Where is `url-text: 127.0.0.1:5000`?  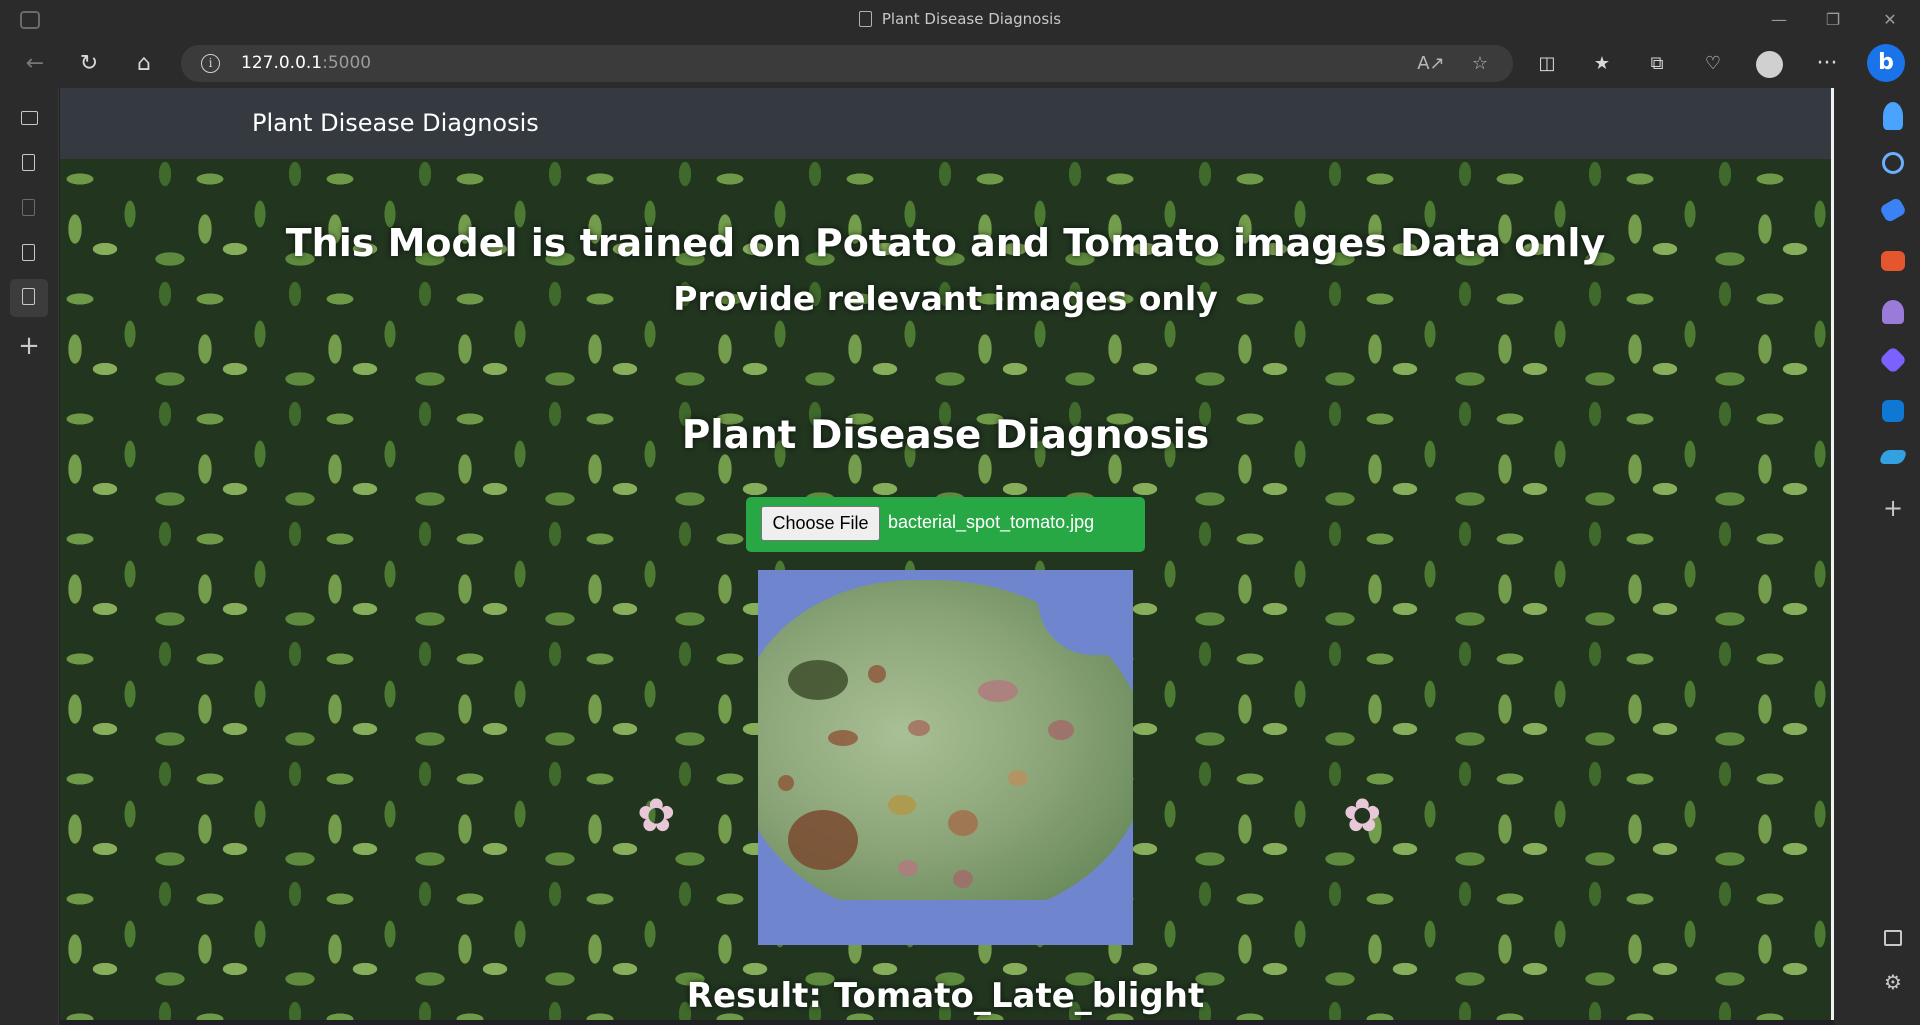
url-text: 127.0.0.1:5000 is located at coordinates (306, 63).